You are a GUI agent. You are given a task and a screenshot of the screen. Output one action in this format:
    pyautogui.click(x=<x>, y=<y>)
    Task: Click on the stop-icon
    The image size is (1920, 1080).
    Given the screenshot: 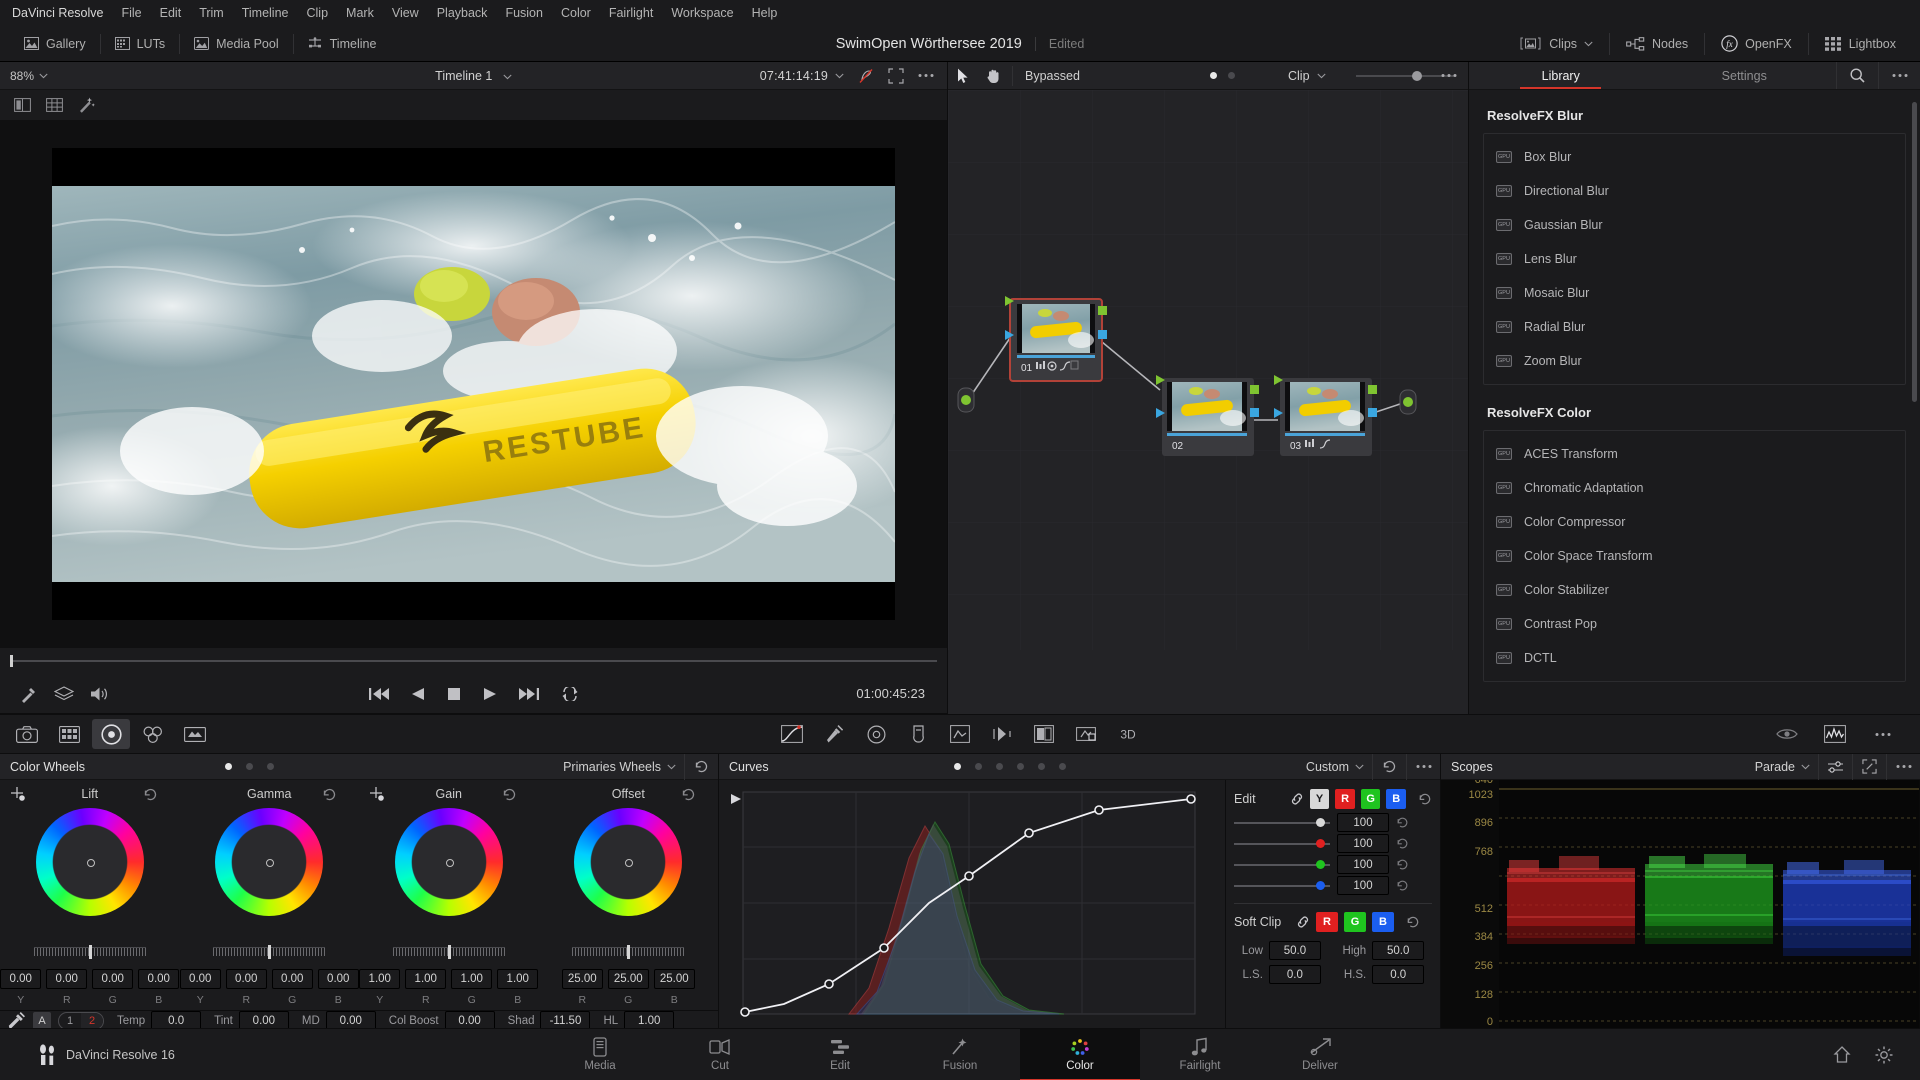 What is the action you would take?
    pyautogui.click(x=454, y=694)
    